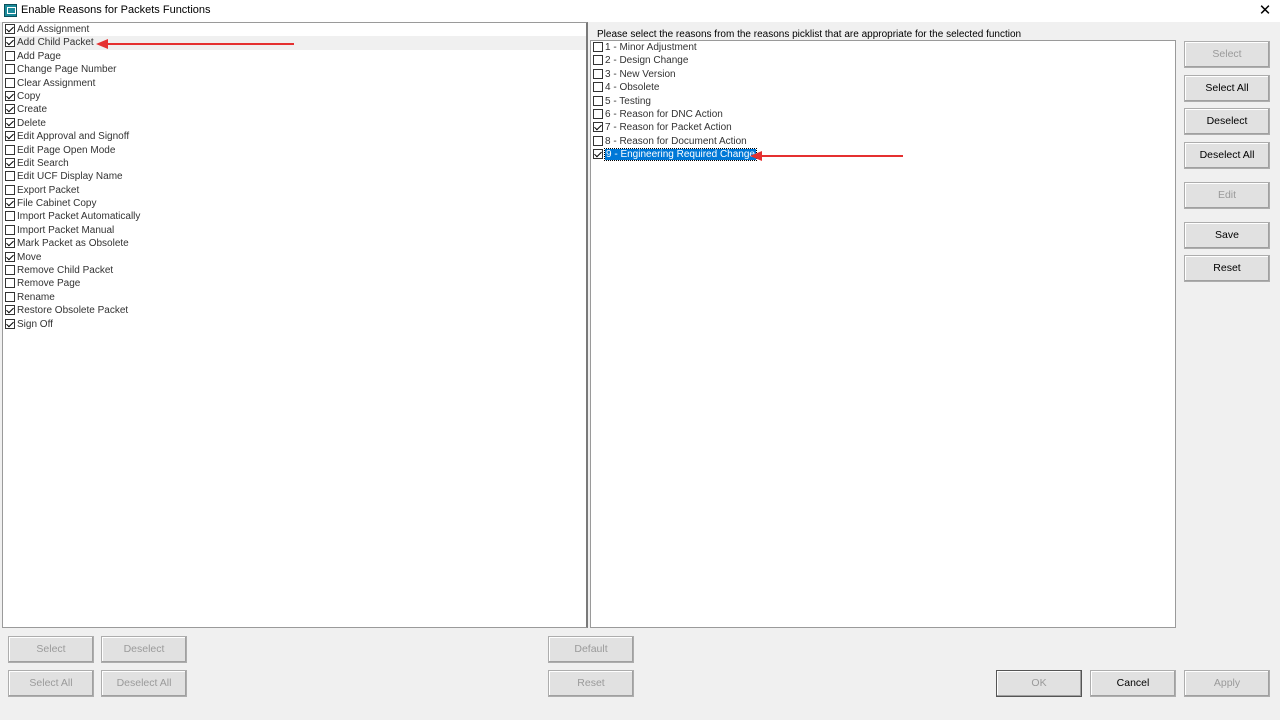  What do you see at coordinates (31, 123) in the screenshot?
I see `function-item-label: Delete` at bounding box center [31, 123].